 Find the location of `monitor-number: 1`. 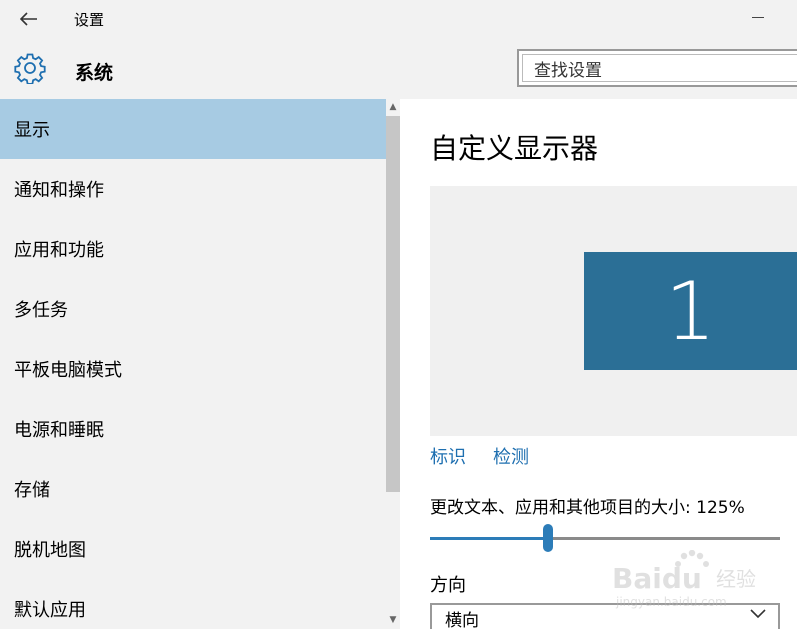

monitor-number: 1 is located at coordinates (690, 311).